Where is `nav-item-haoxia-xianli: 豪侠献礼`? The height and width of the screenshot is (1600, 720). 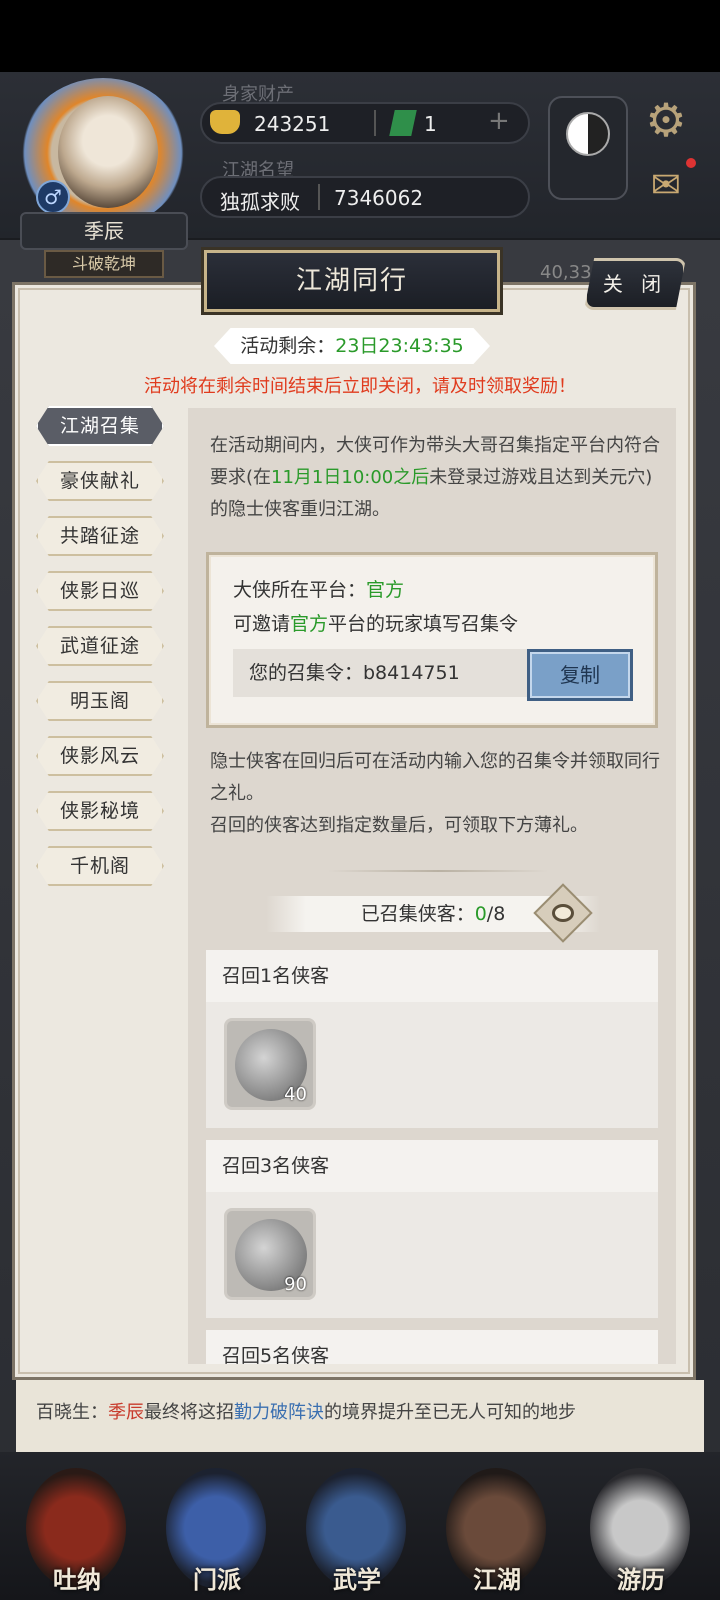 nav-item-haoxia-xianli: 豪侠献礼 is located at coordinates (100, 481).